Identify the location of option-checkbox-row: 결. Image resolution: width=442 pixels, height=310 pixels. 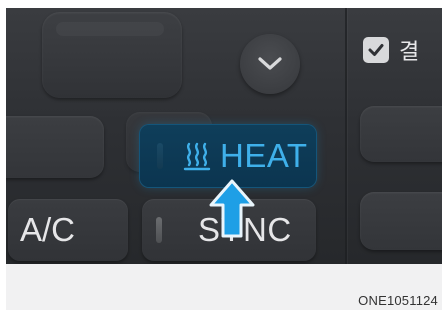
(391, 50).